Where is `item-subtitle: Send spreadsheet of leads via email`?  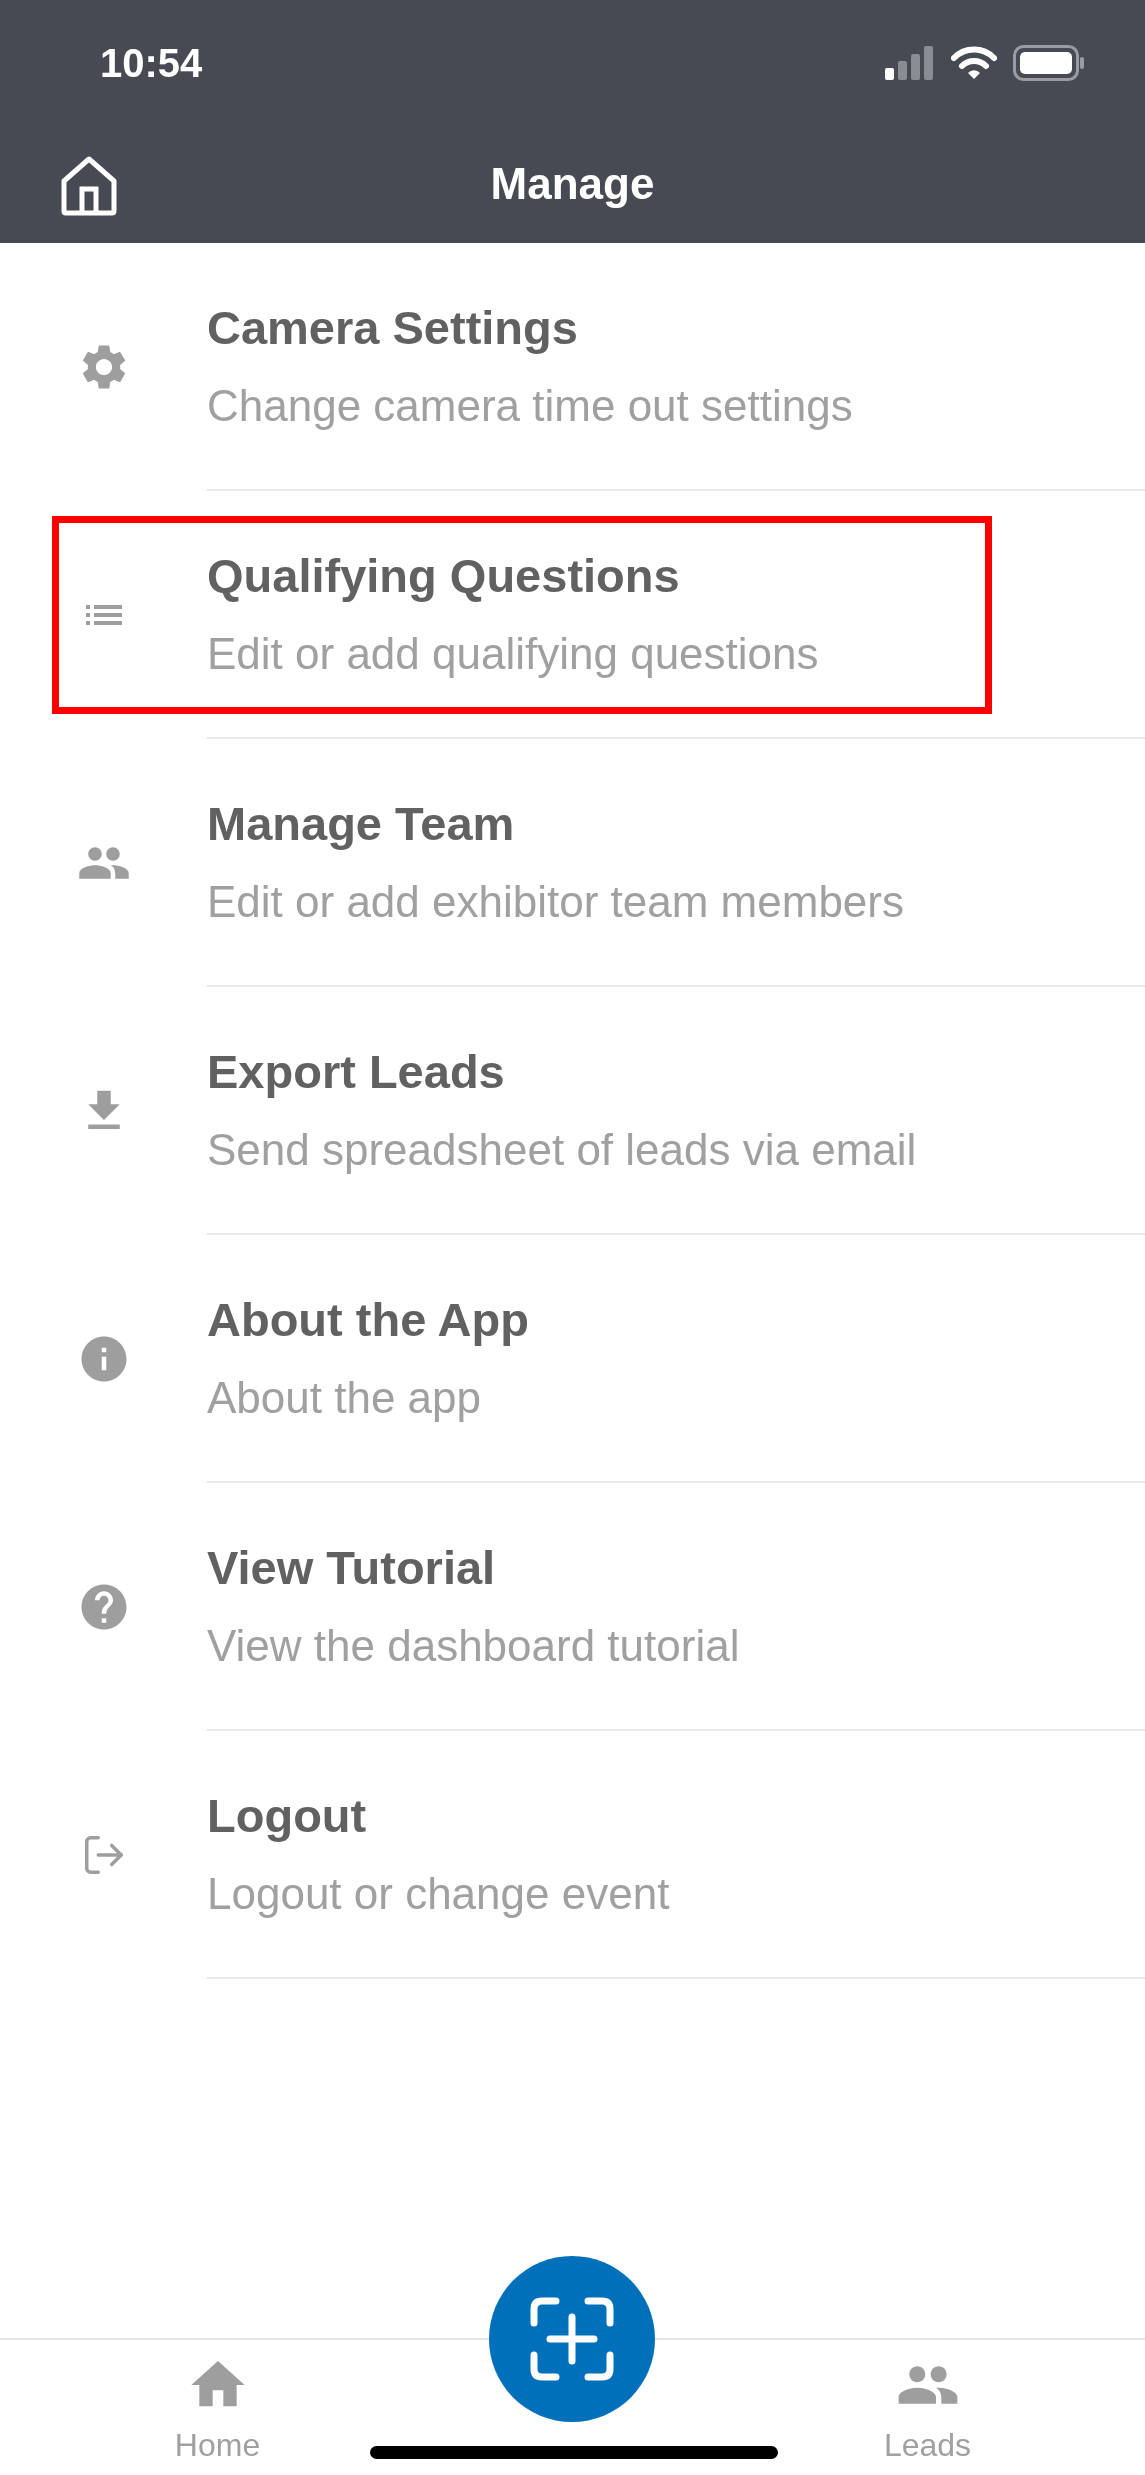
item-subtitle: Send spreadsheet of leads via email is located at coordinates (562, 1149).